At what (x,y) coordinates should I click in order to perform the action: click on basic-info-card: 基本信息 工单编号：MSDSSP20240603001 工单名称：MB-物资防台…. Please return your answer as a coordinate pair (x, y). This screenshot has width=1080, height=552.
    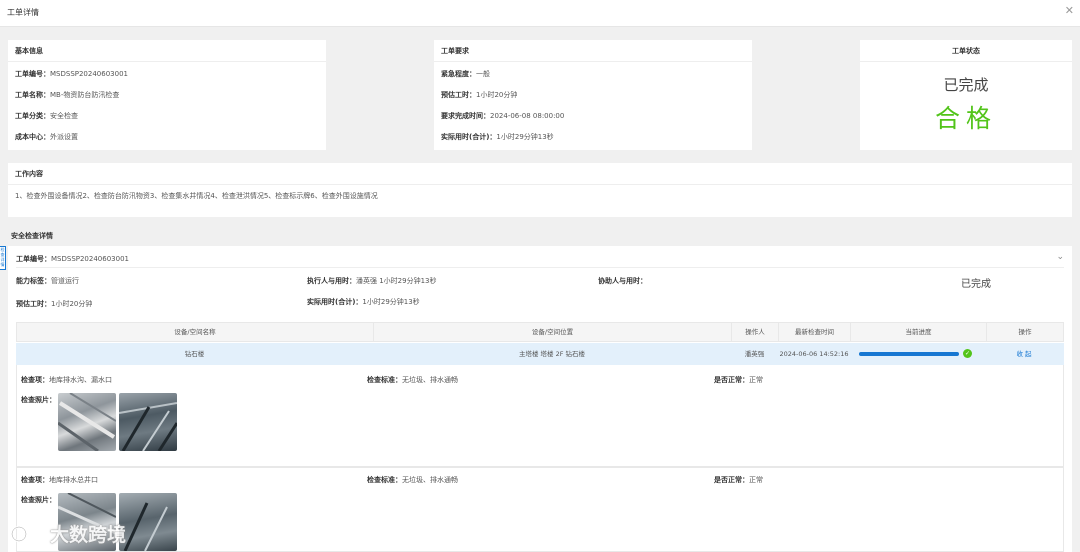
    Looking at the image, I should click on (167, 95).